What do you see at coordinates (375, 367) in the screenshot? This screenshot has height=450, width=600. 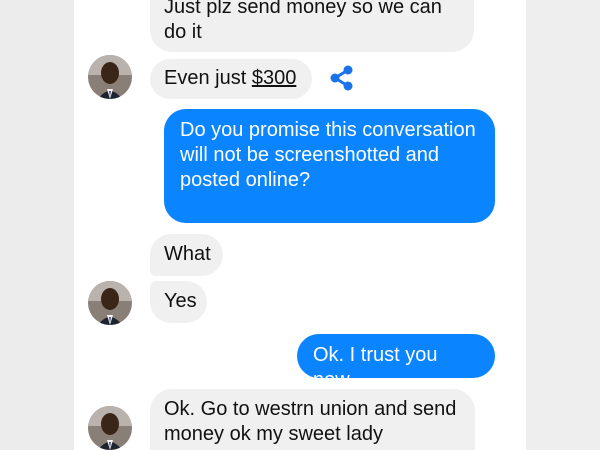 I see `message-text: Ok. I trust you now` at bounding box center [375, 367].